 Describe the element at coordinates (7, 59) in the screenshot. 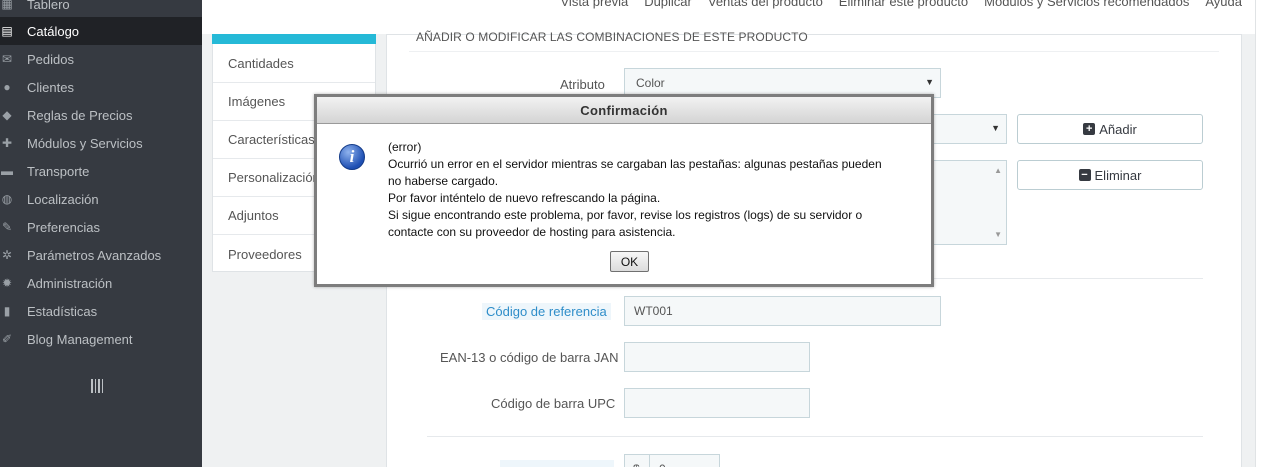

I see `inbox-icon: ✉` at that location.